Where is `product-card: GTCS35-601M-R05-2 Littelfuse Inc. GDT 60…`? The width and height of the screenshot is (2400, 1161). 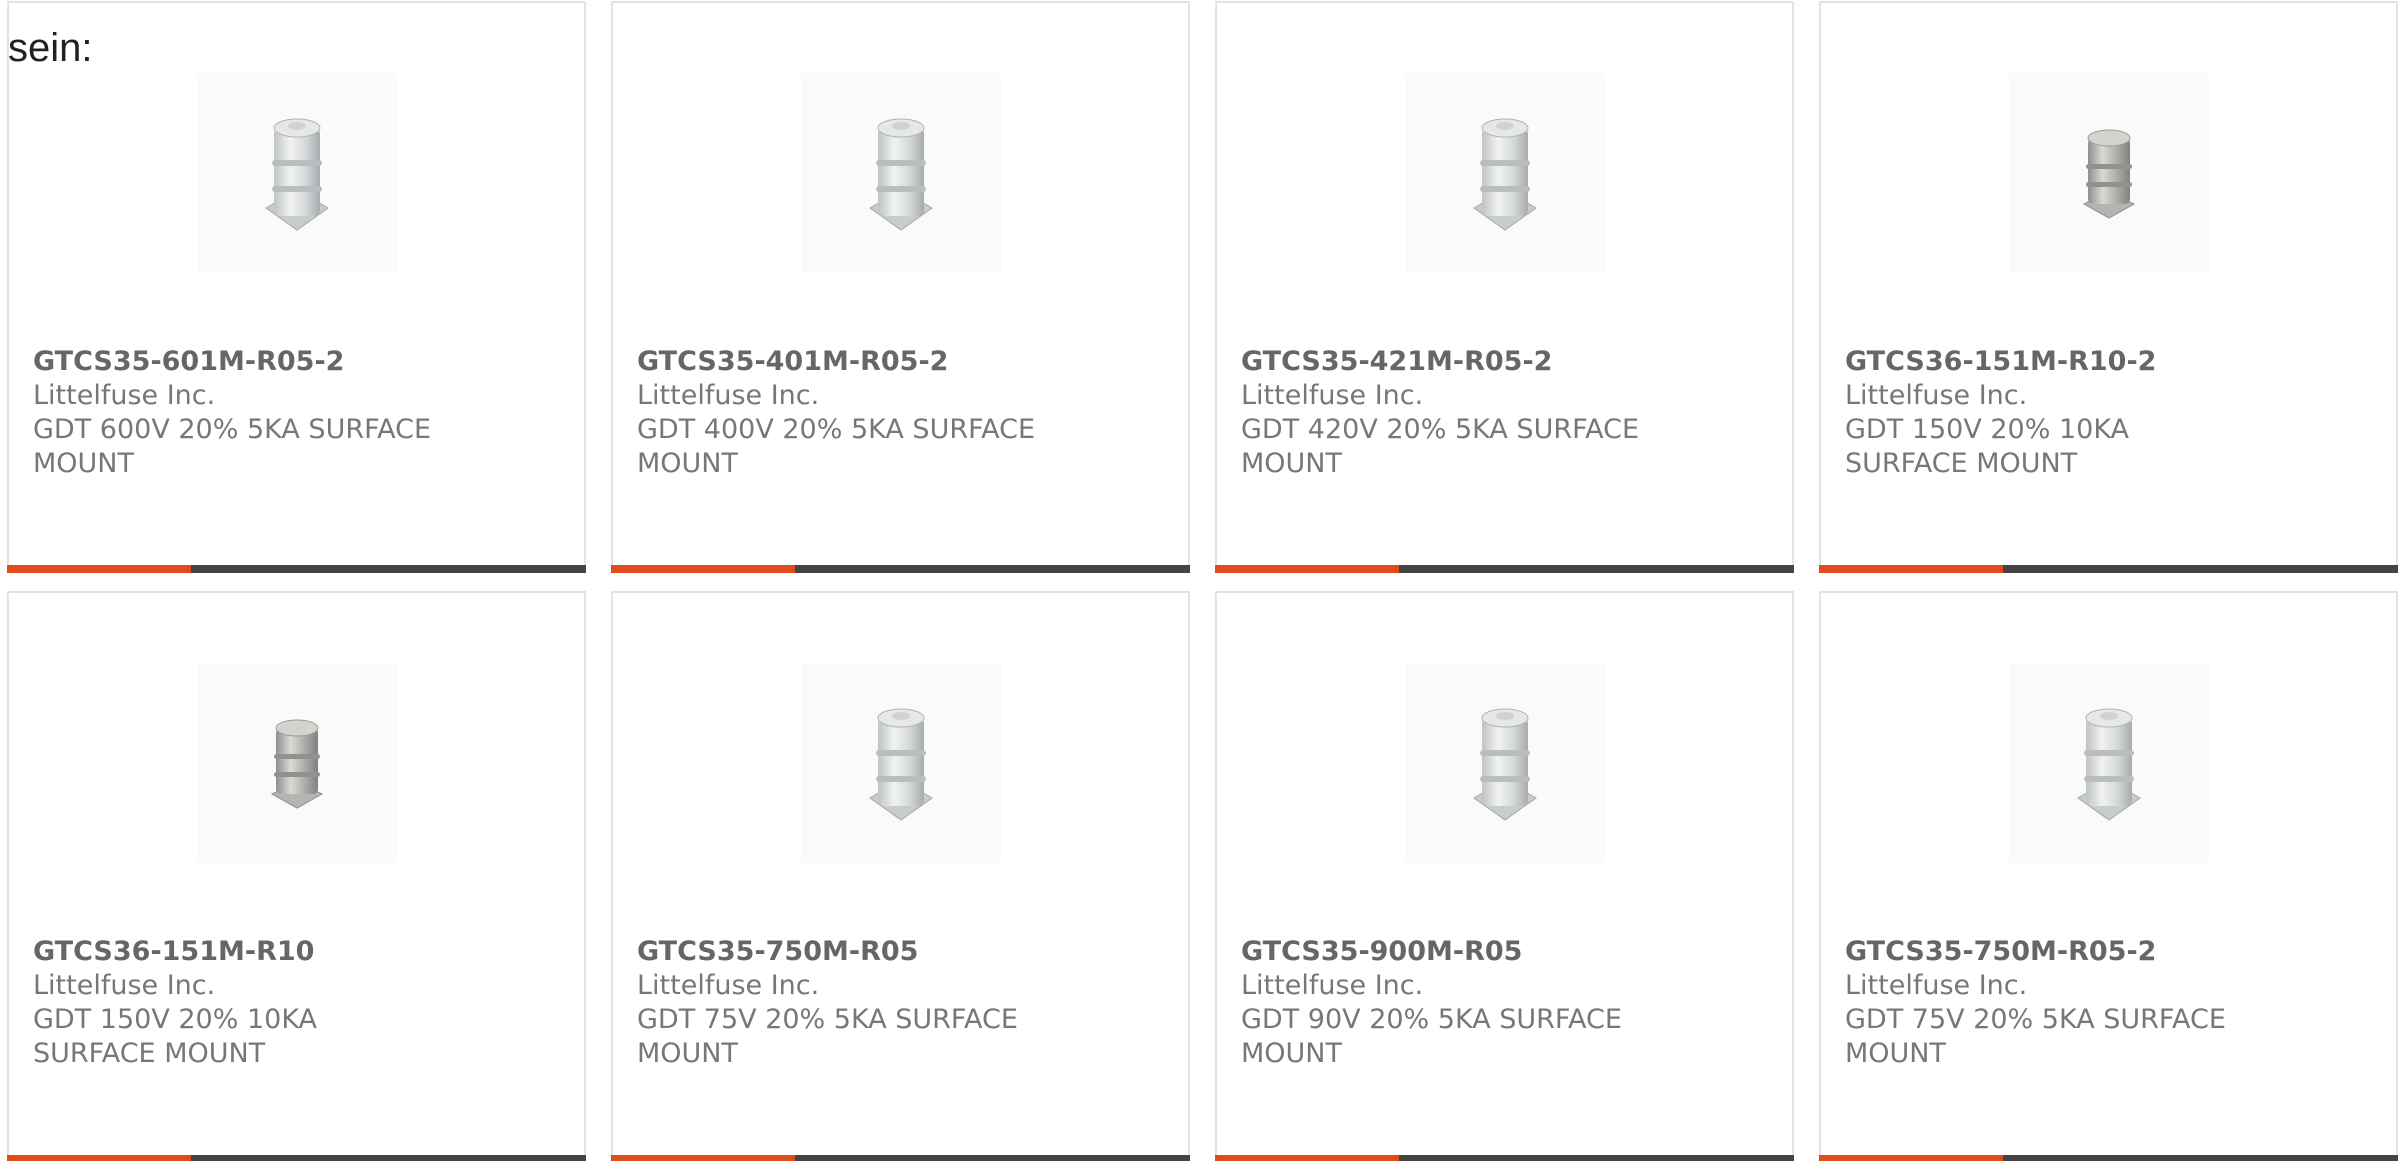
product-card: GTCS35-601M-R05-2 Littelfuse Inc. GDT 60… is located at coordinates (296, 287).